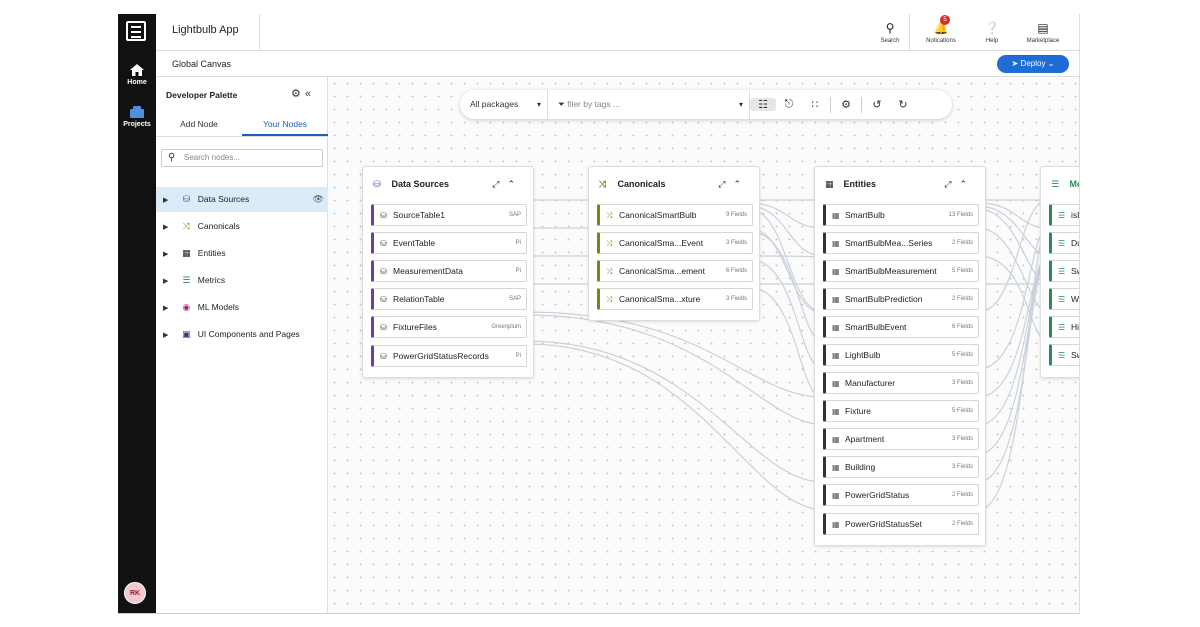 The height and width of the screenshot is (627, 1200). I want to click on node-canonical-event: ⤨ CanonicalSma...Event 3 Fields, so click(675, 243).